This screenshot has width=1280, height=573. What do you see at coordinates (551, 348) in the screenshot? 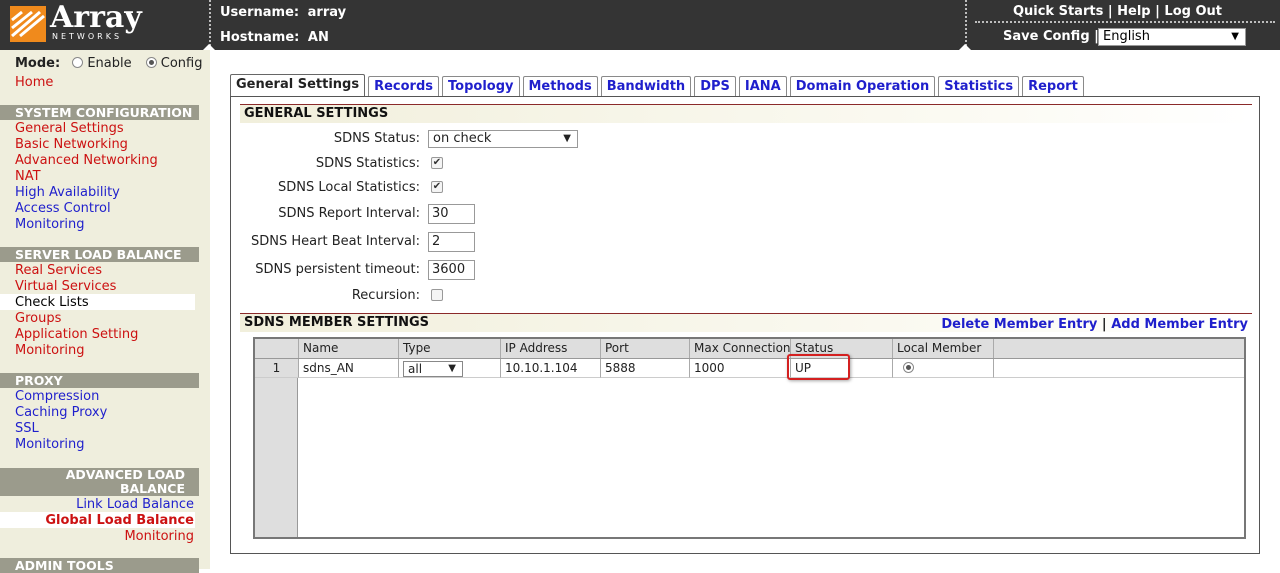
I see `column-header-ip-address: IP Address` at bounding box center [551, 348].